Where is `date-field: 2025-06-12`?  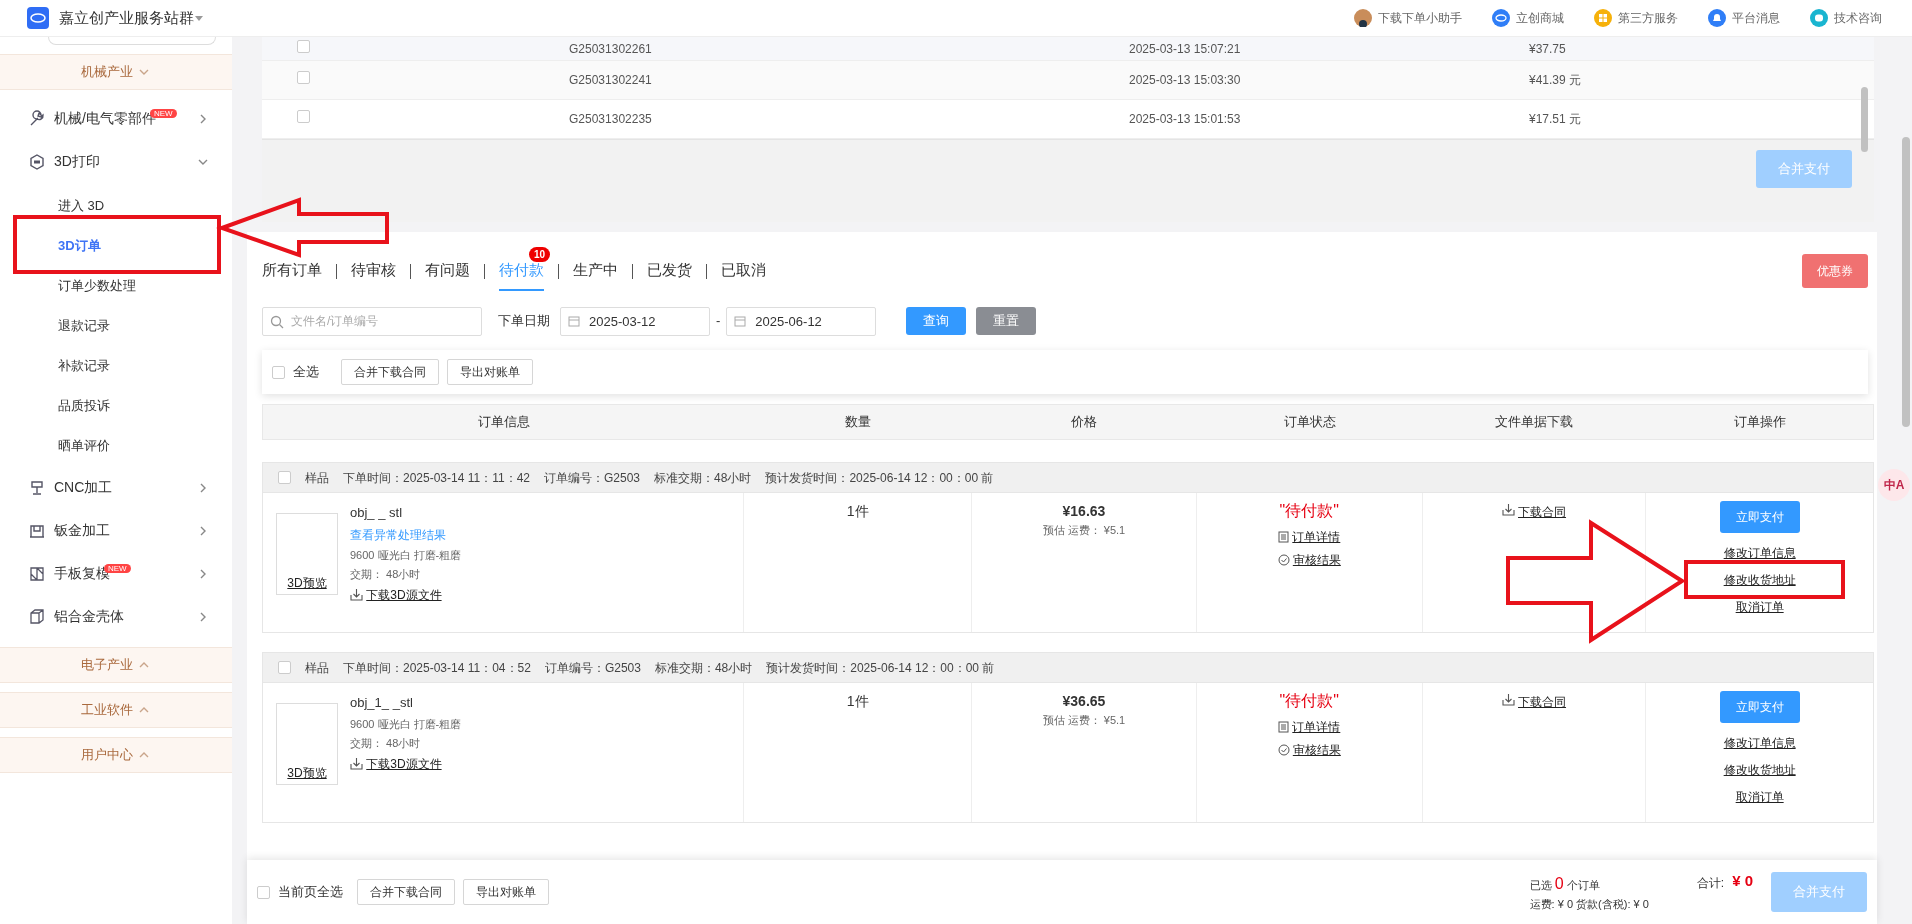
date-field: 2025-06-12 is located at coordinates (801, 321).